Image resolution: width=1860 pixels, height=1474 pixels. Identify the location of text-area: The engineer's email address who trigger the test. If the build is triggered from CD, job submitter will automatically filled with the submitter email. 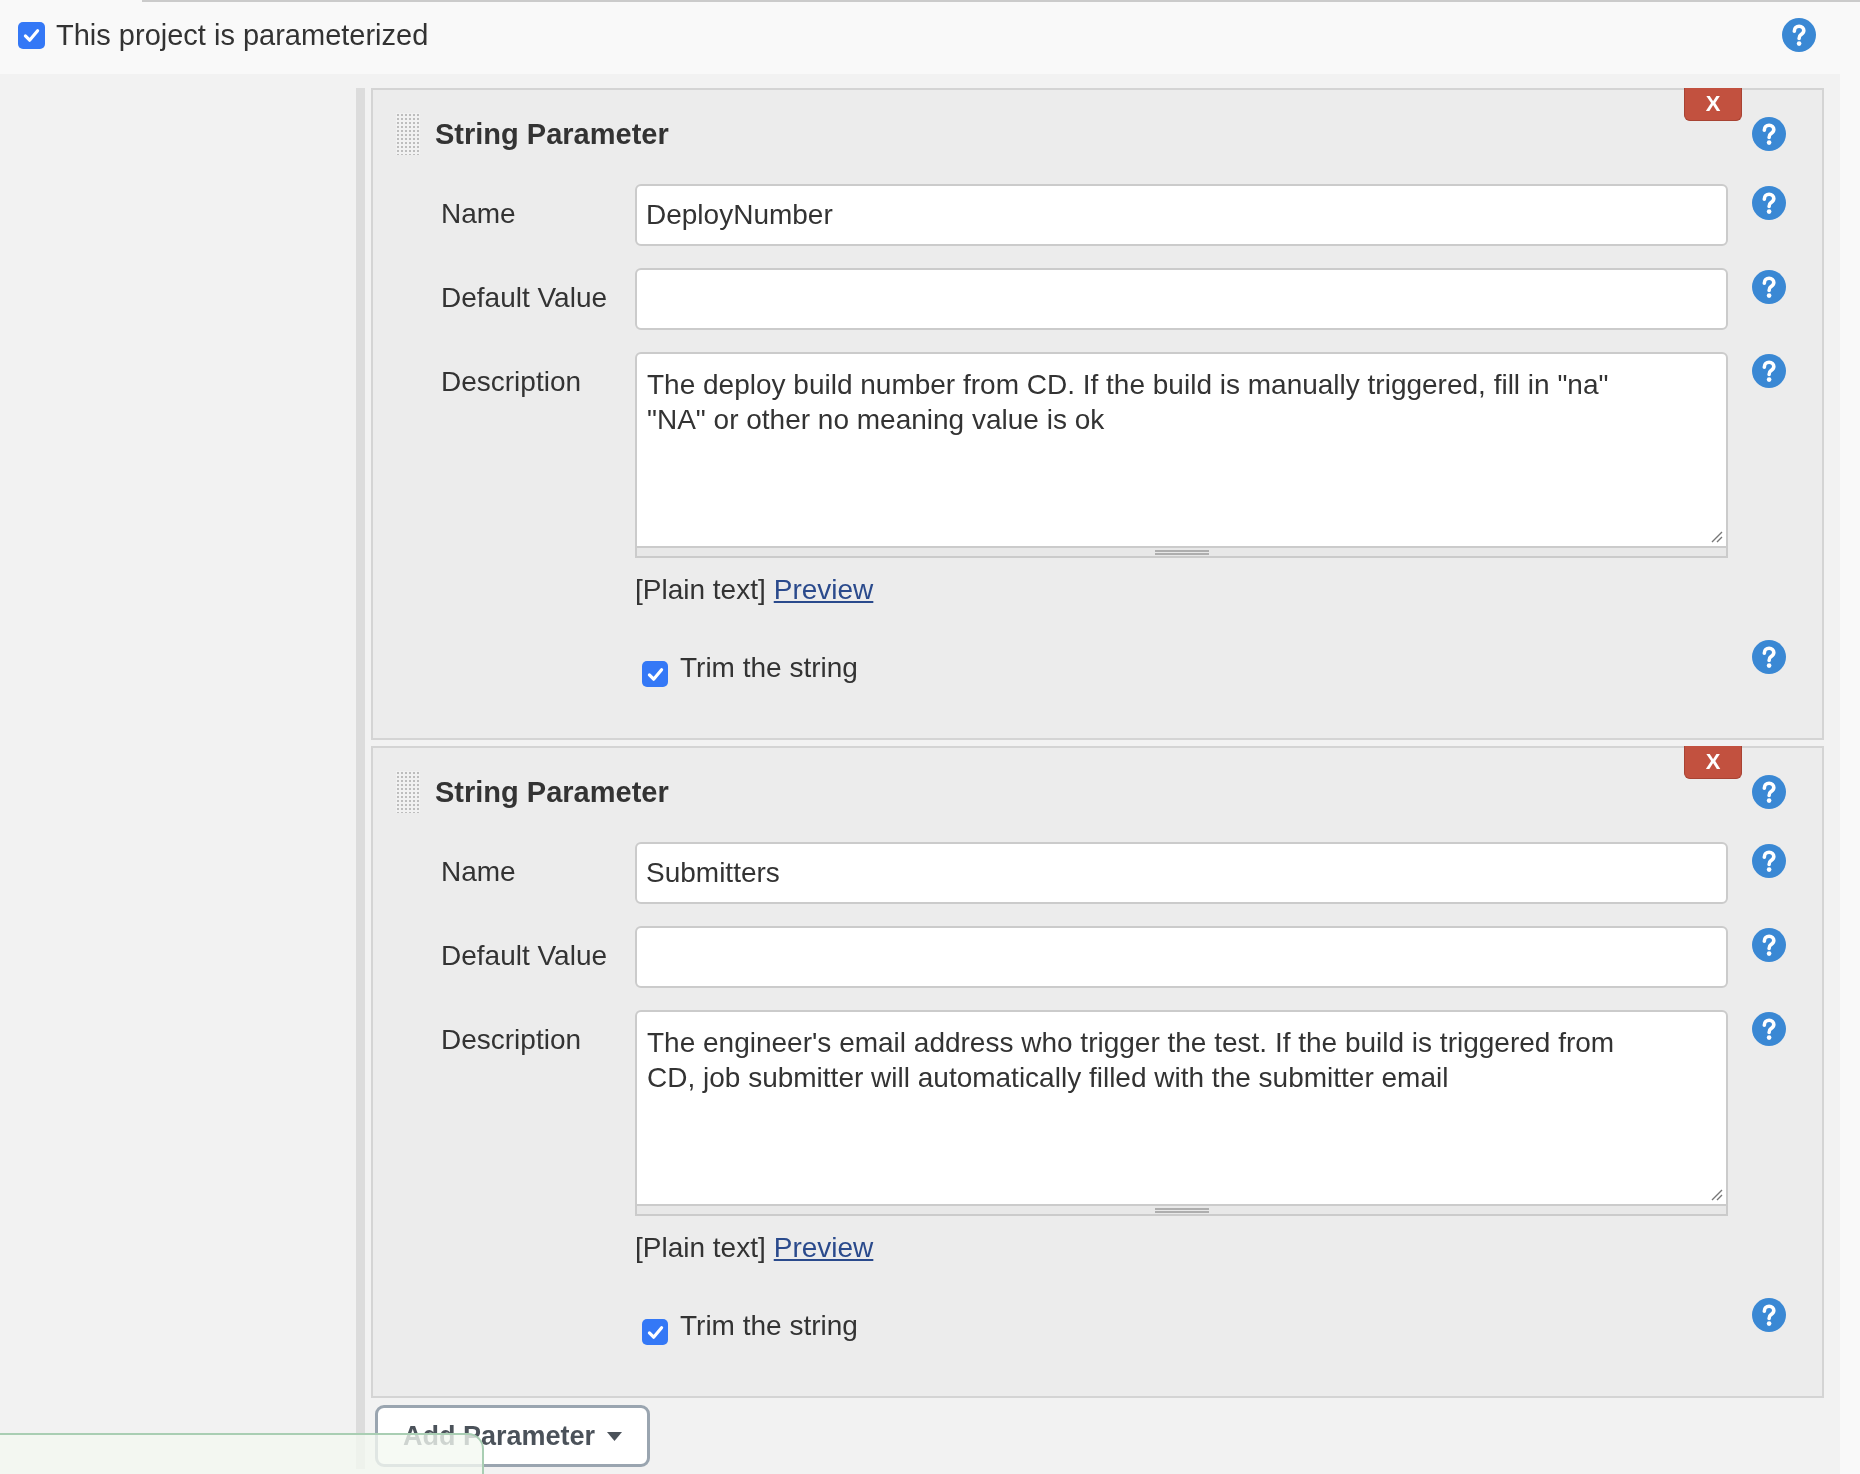
(1181, 1108).